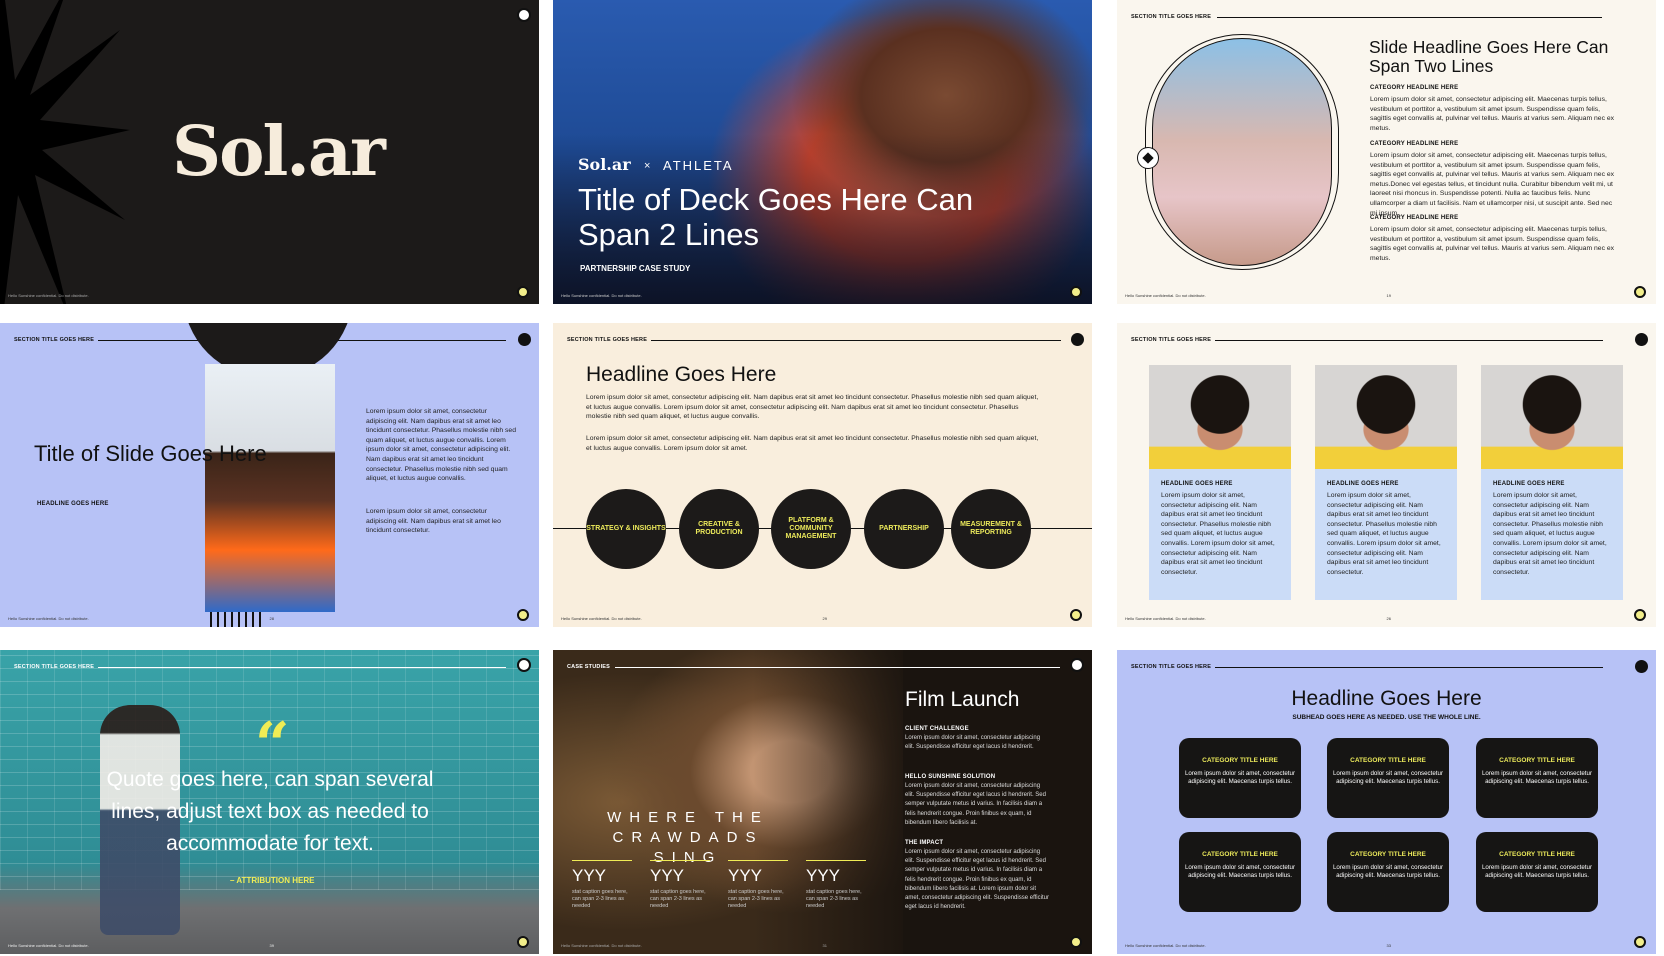 Image resolution: width=1664 pixels, height=956 pixels. Describe the element at coordinates (688, 817) in the screenshot. I see `movie-title-line: WHERE THE` at that location.